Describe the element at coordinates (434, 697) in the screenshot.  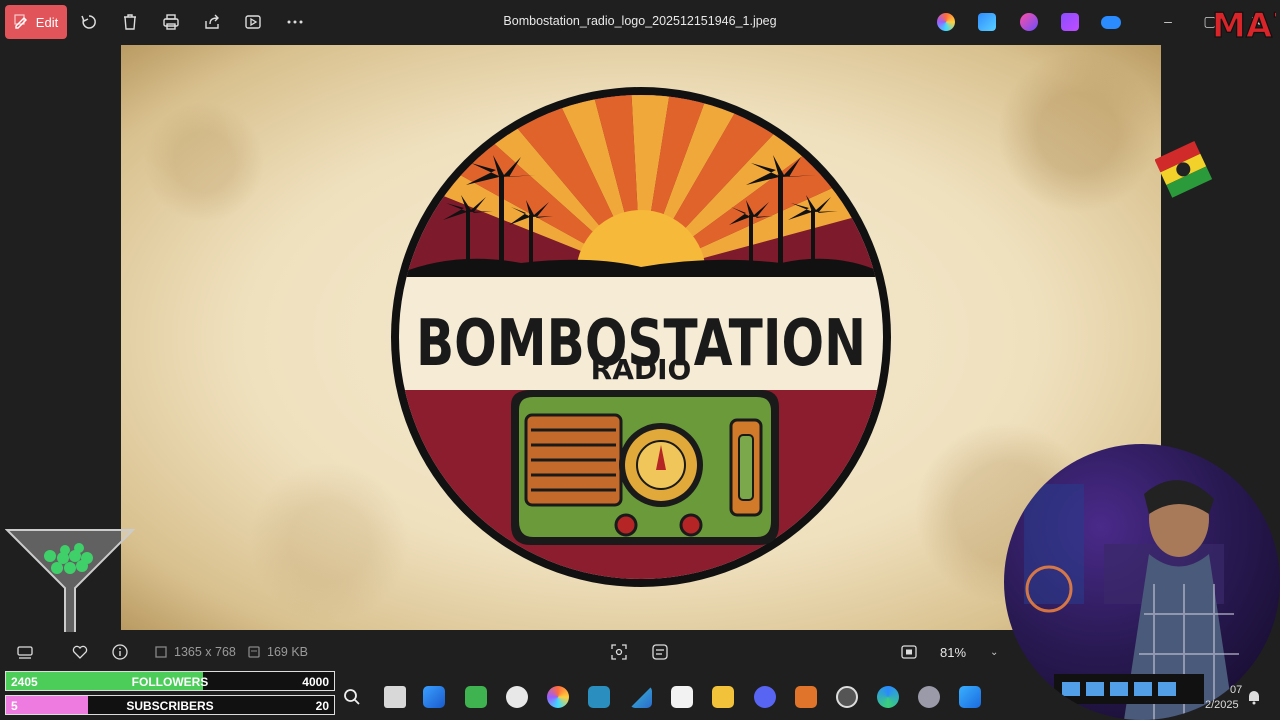
I see `remote-desktop-icon` at that location.